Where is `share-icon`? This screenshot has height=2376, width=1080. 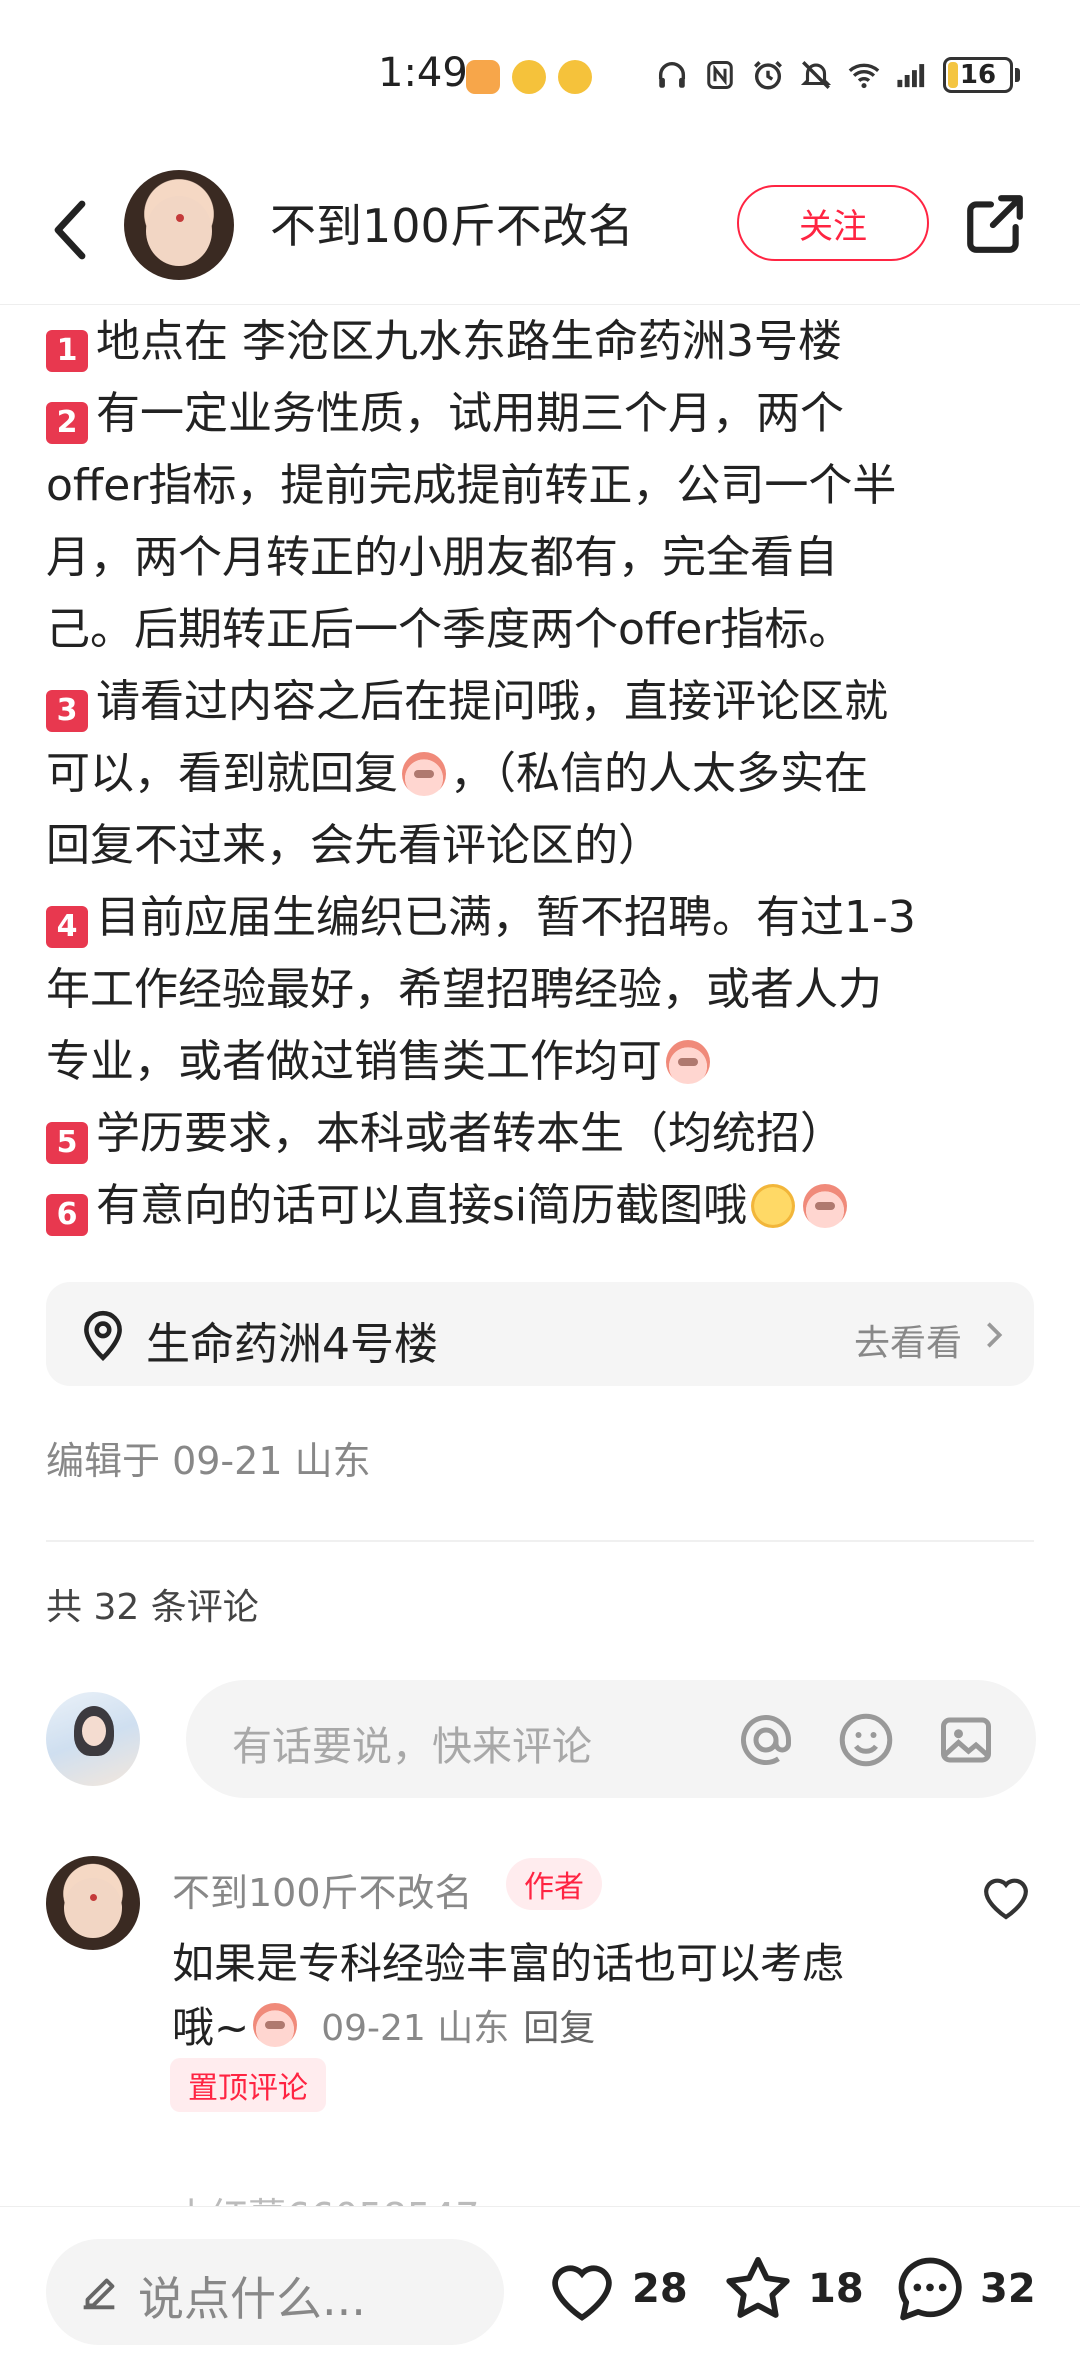 share-icon is located at coordinates (995, 224).